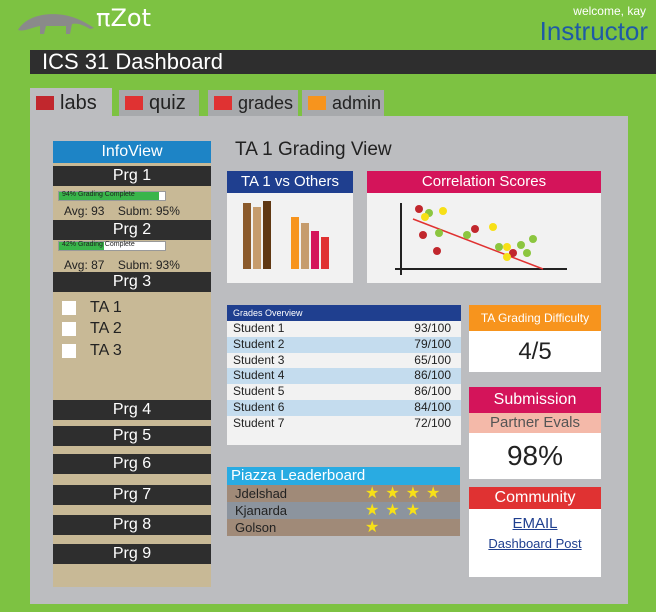 The image size is (656, 612). Describe the element at coordinates (56, 24) in the screenshot. I see `anteater-logo-icon` at that location.